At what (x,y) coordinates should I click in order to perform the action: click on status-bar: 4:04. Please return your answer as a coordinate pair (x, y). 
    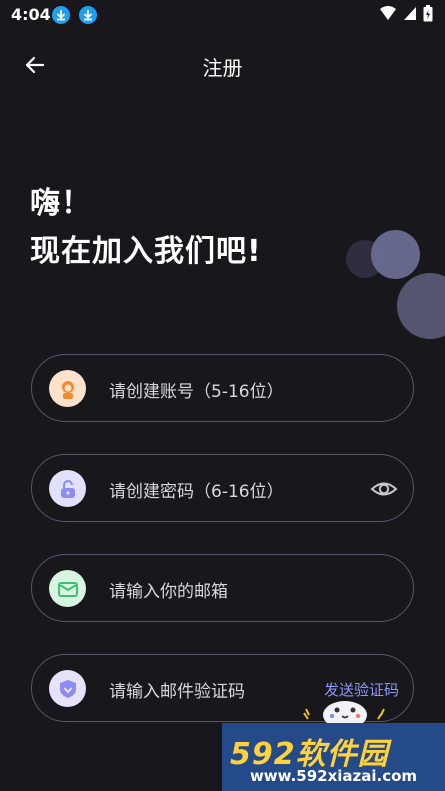
    Looking at the image, I should click on (222, 15).